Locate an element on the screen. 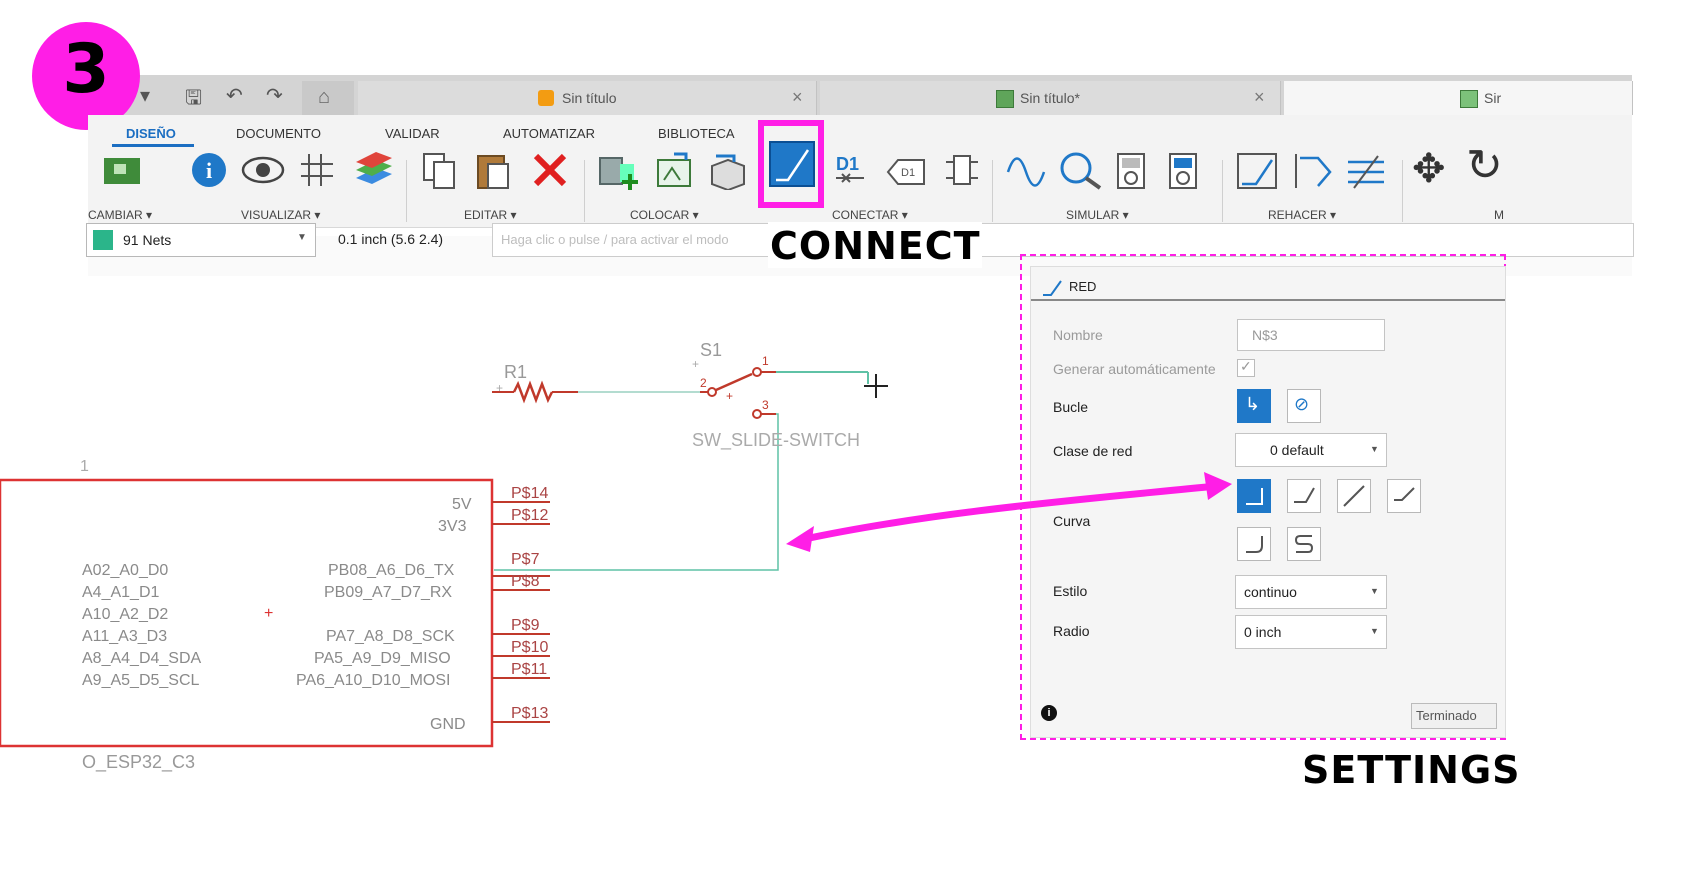 The image size is (1687, 874). pin-a5: A9_A5_D5_SCL is located at coordinates (141, 680).